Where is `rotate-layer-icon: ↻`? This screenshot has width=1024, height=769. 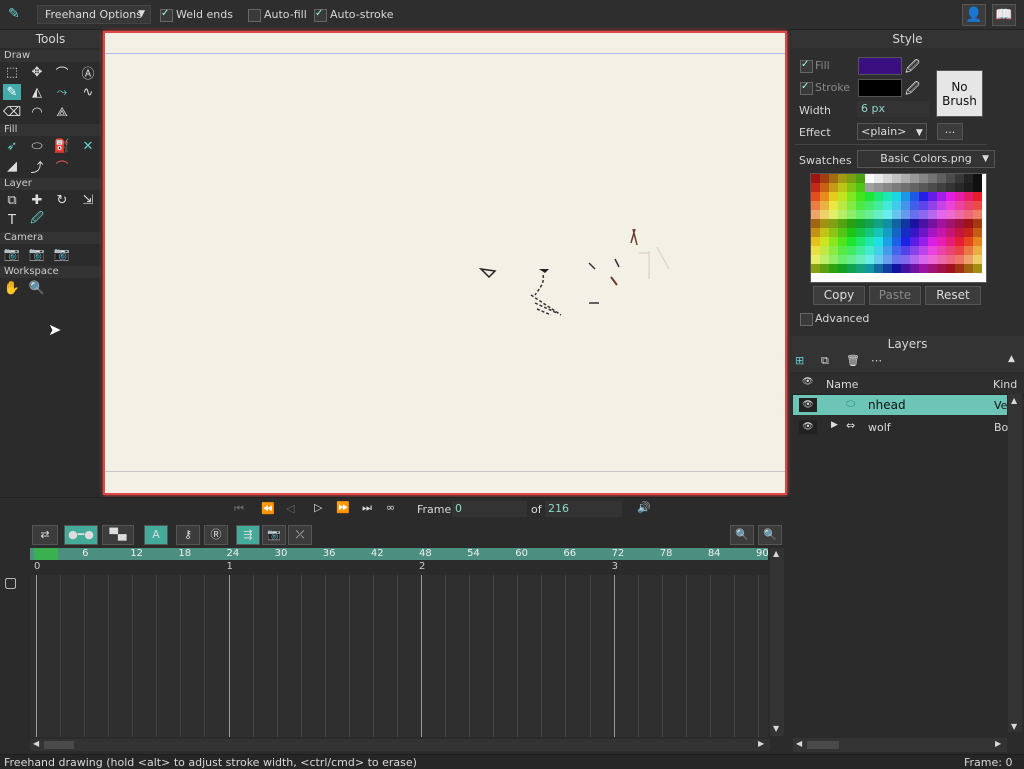 rotate-layer-icon: ↻ is located at coordinates (62, 200).